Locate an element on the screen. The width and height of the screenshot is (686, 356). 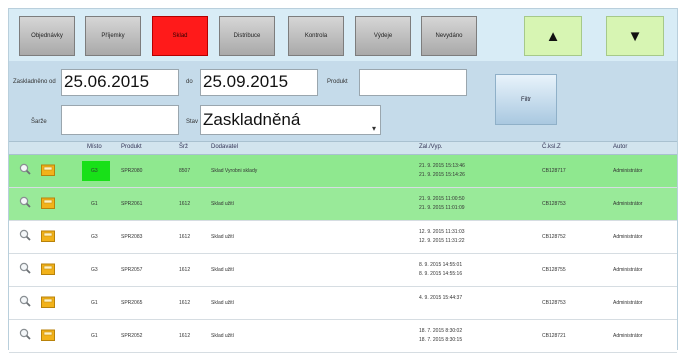
cell-document: CB128752 is located at coordinates (554, 237).